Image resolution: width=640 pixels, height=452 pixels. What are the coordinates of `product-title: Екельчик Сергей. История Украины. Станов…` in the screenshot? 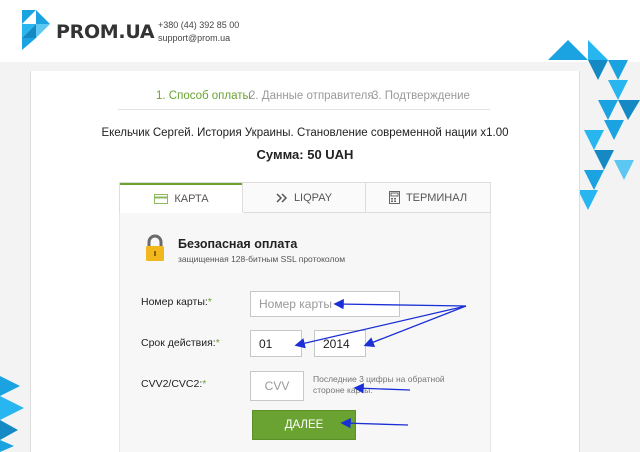 It's located at (305, 133).